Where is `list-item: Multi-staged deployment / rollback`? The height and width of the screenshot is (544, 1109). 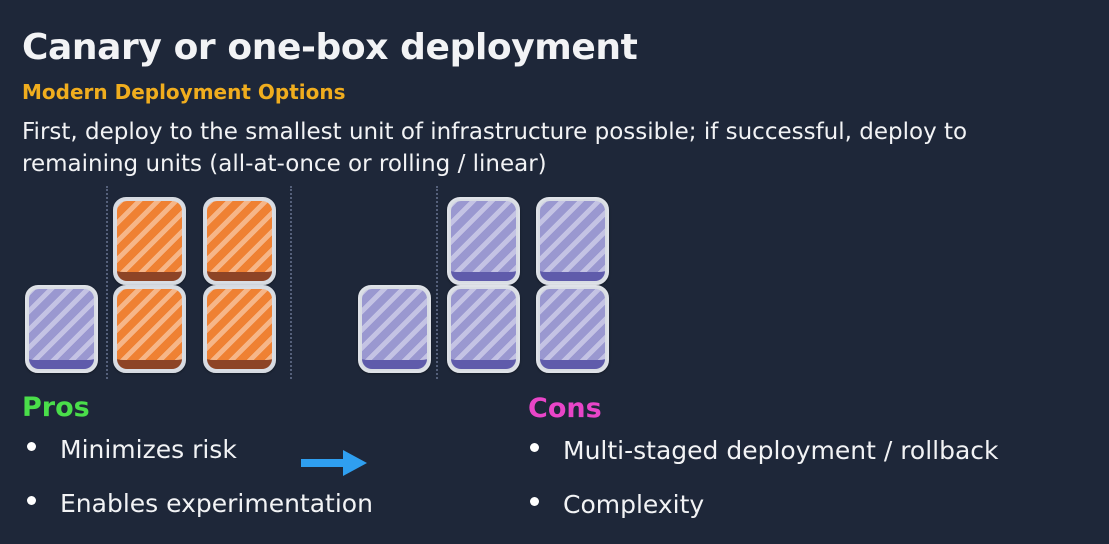
list-item: Multi-staged deployment / rollback is located at coordinates (764, 451).